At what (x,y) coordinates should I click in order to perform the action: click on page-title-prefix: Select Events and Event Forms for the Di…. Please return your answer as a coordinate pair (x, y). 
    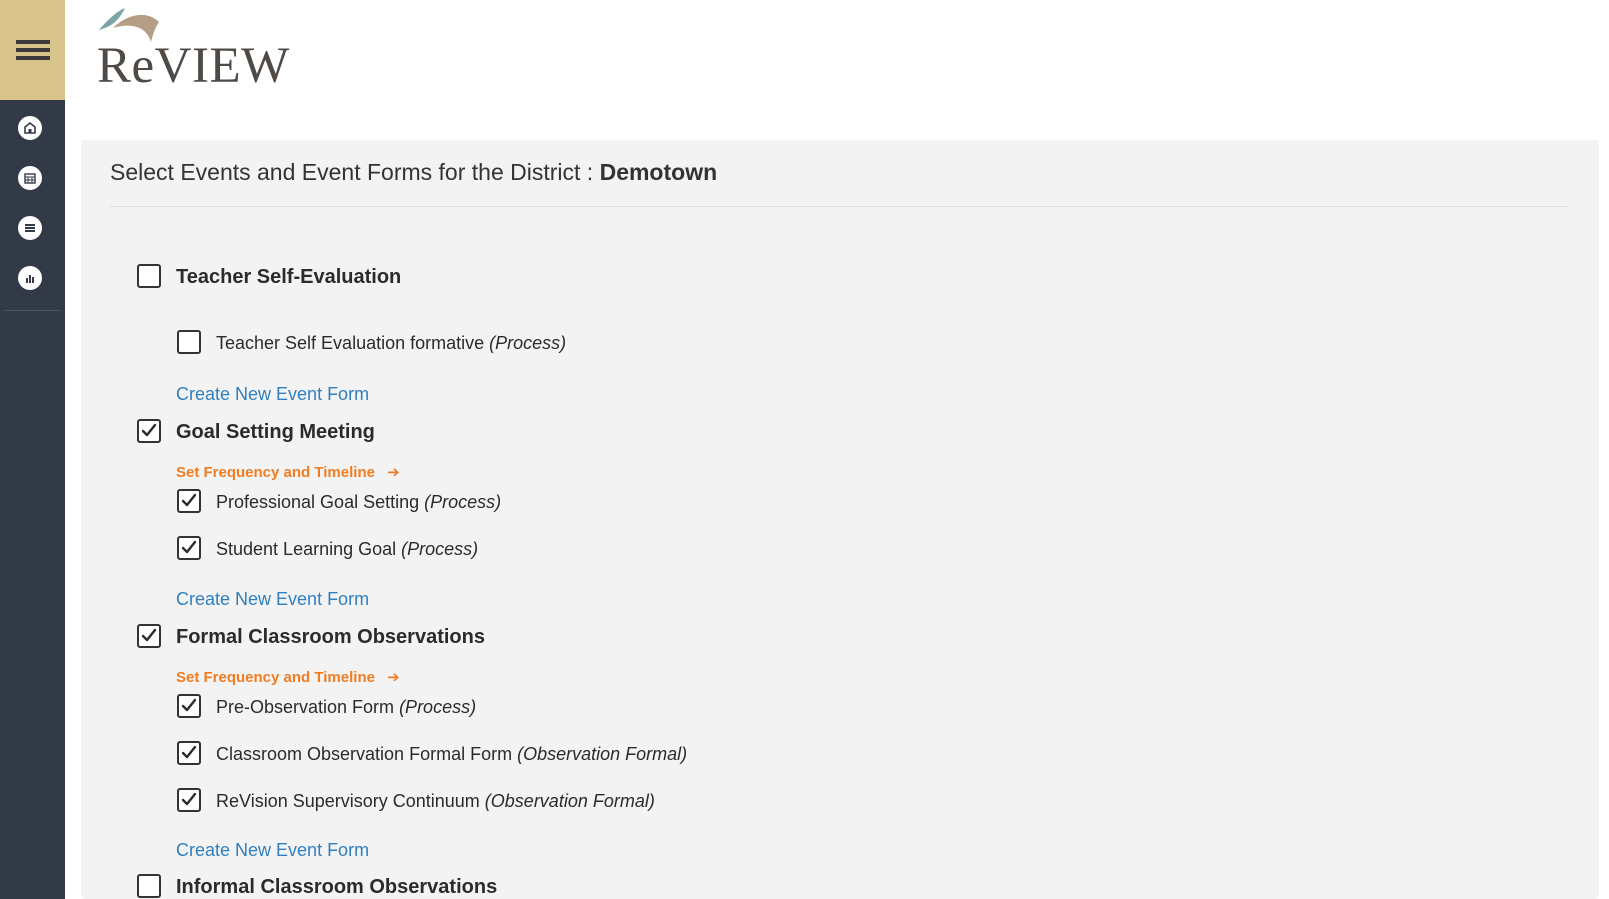
    Looking at the image, I should click on (355, 172).